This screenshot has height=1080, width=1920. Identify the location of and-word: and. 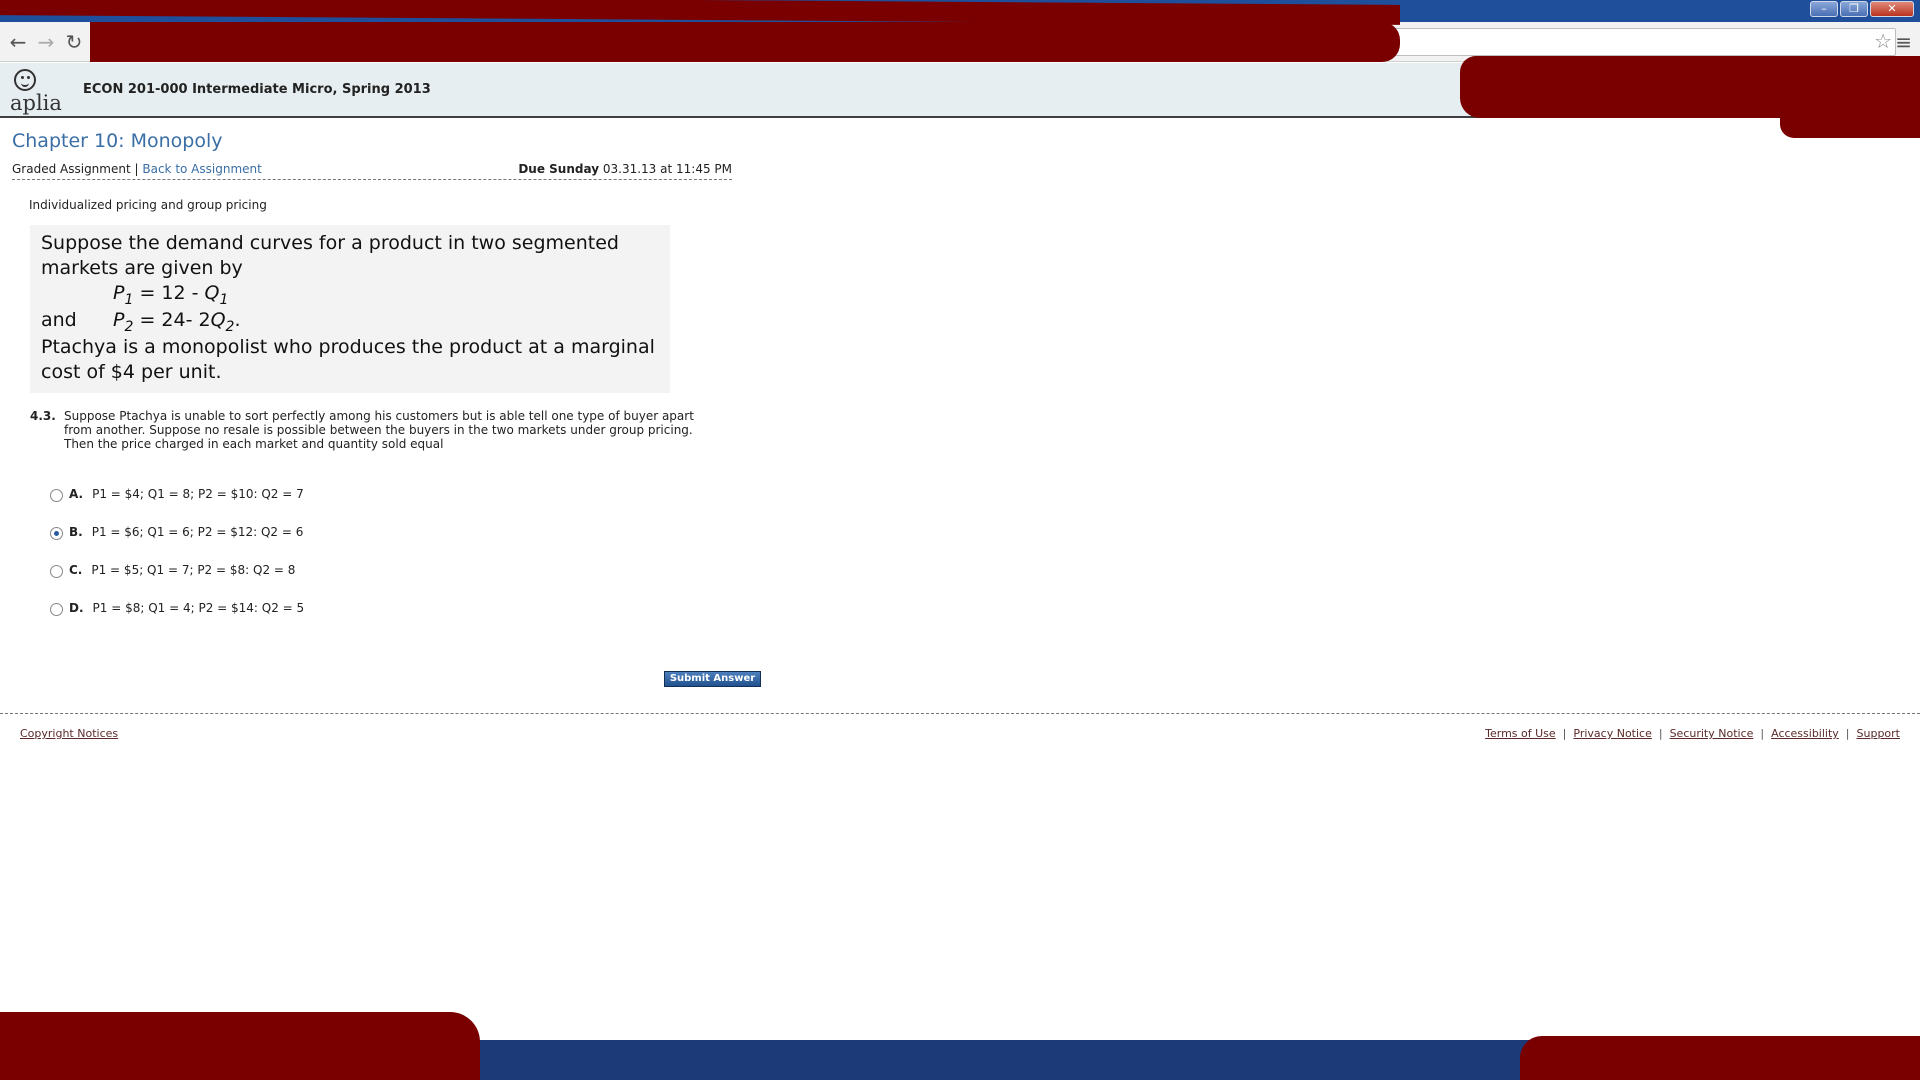
(59, 320).